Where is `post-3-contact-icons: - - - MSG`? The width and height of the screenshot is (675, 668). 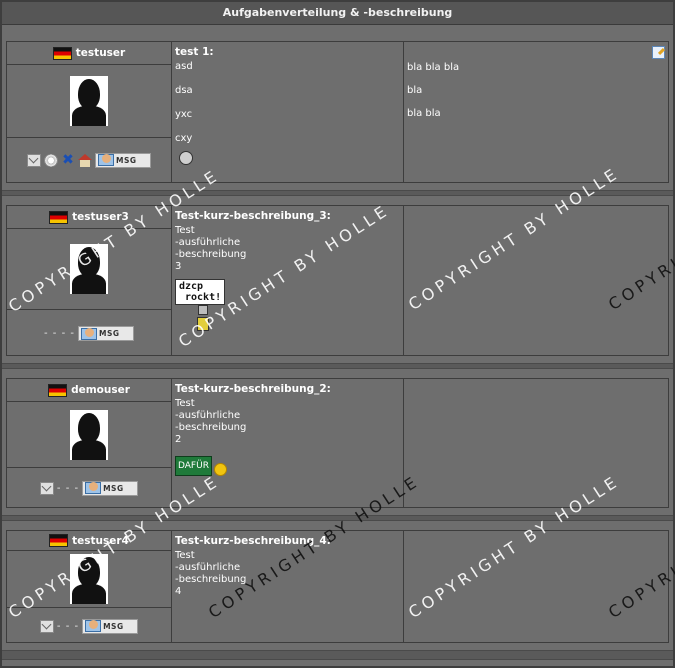 post-3-contact-icons: - - - MSG is located at coordinates (89, 488).